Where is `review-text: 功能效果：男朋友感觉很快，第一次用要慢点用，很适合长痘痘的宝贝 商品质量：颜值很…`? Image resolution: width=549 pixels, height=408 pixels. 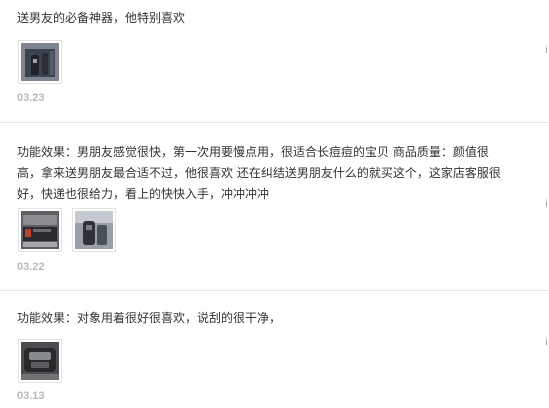
review-text: 功能效果：男朋友感觉很快，第一次用要慢点用，很适合长痘痘的宝贝 商品质量：颜值很… is located at coordinates (259, 173).